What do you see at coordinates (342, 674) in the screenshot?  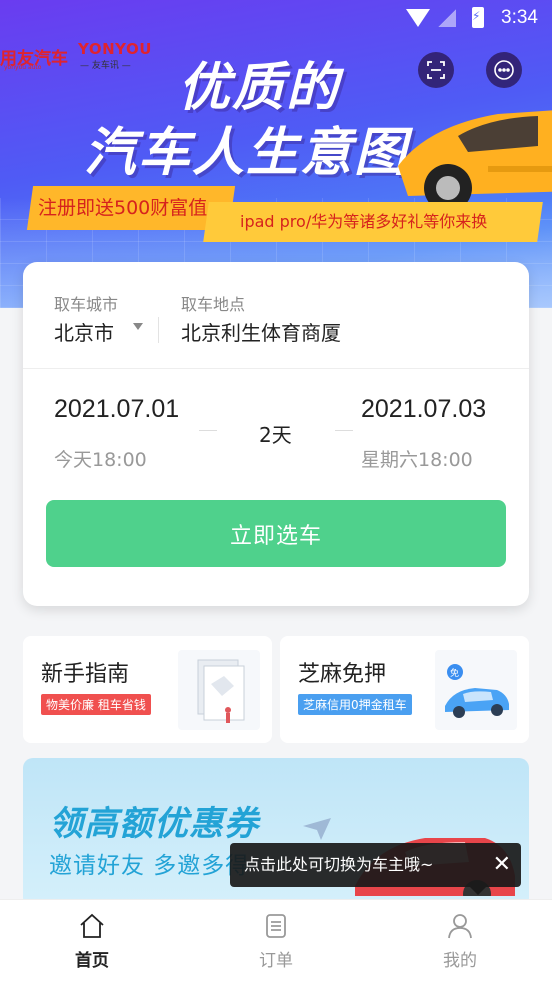 I see `sesame-deposit-free-title: 芝麻免押` at bounding box center [342, 674].